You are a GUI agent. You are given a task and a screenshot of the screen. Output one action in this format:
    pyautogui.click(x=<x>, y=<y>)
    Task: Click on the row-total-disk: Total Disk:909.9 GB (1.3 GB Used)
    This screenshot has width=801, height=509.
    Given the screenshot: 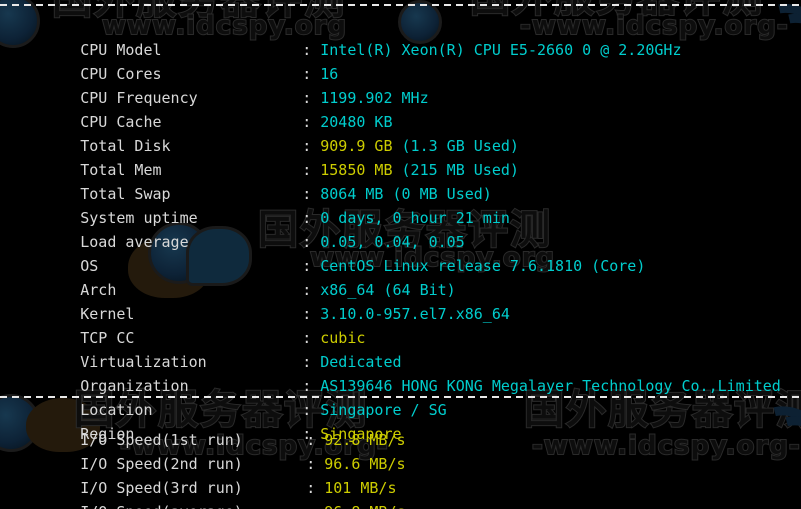 What is the action you would take?
    pyautogui.click(x=263, y=132)
    